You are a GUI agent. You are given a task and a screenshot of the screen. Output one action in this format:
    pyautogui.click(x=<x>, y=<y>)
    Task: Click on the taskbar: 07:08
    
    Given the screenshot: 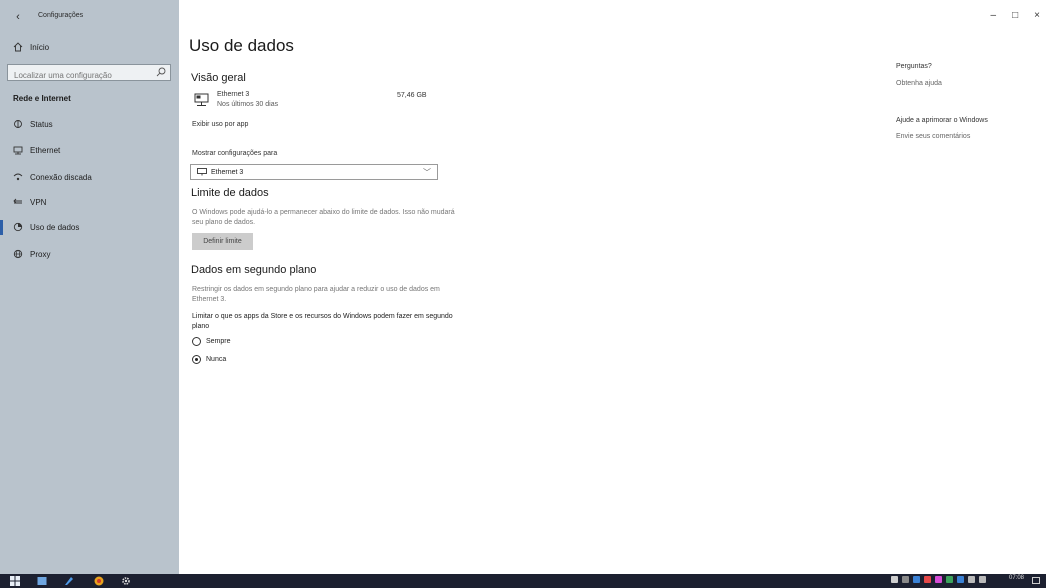 What is the action you would take?
    pyautogui.click(x=523, y=581)
    